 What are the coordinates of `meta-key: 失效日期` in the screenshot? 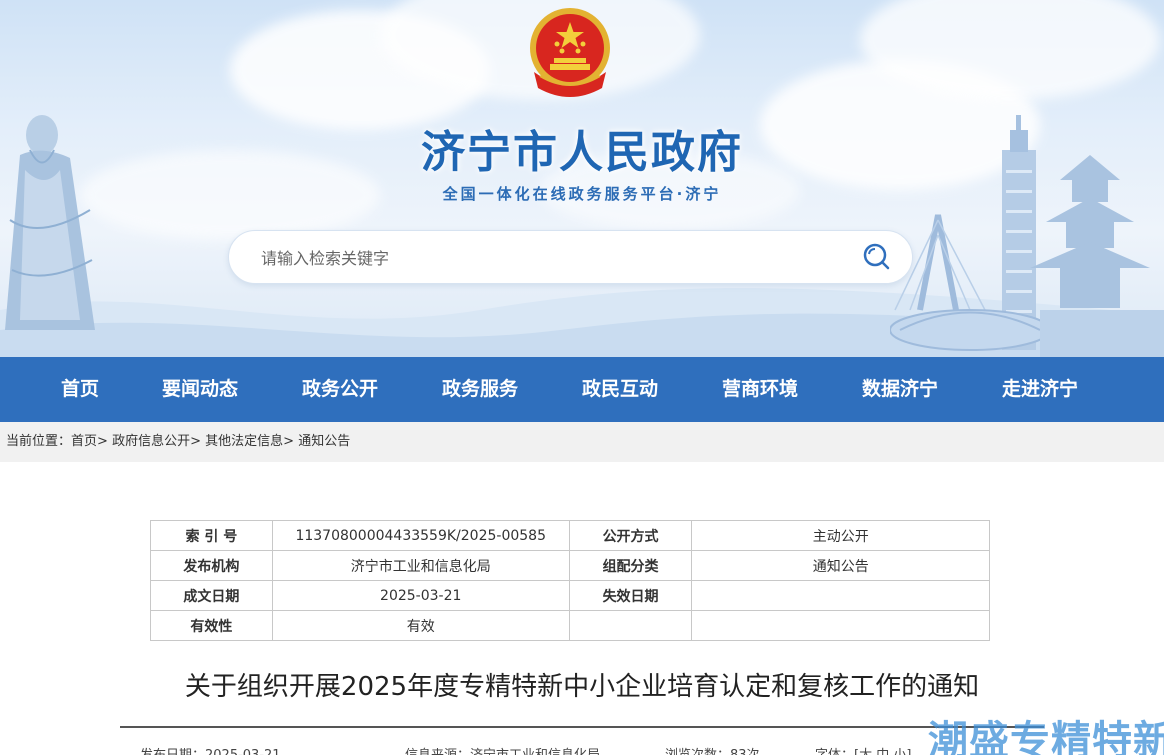 It's located at (630, 595).